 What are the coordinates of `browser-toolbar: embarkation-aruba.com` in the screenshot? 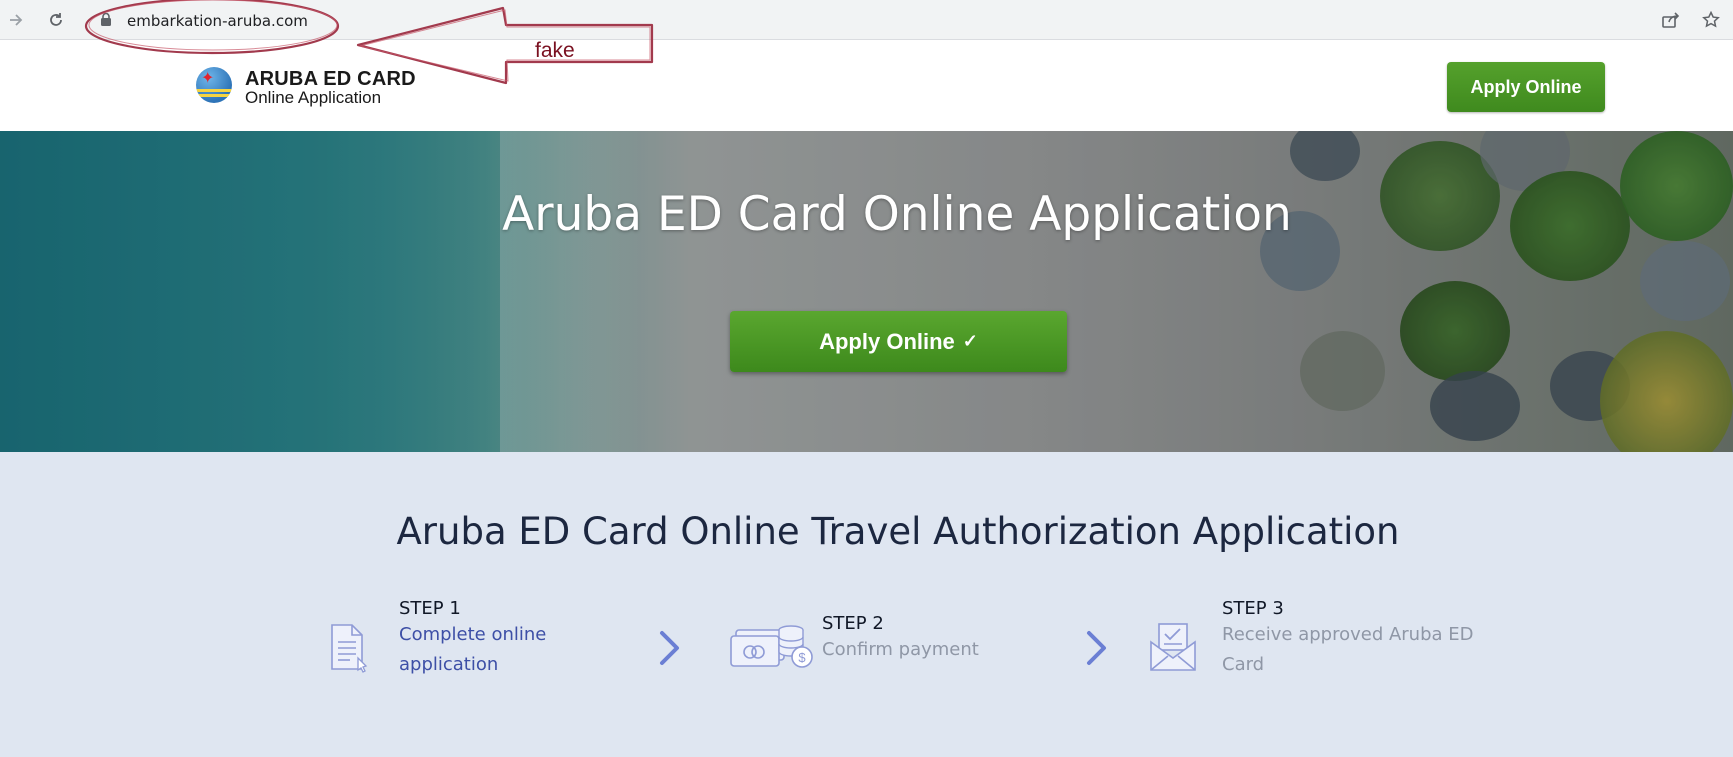 It's located at (866, 20).